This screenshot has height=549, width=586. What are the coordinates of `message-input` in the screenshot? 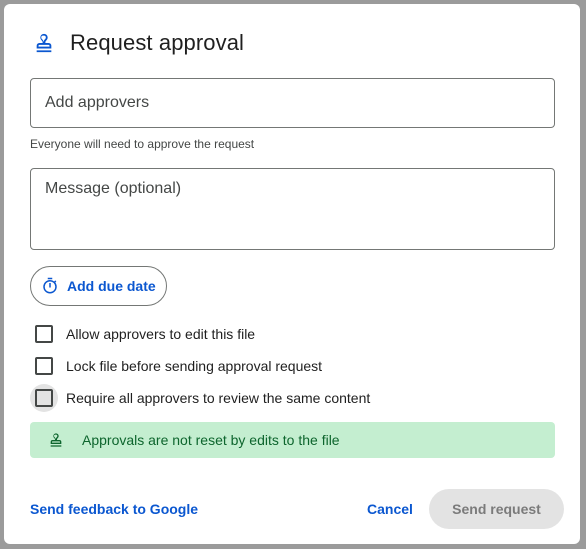 It's located at (292, 209).